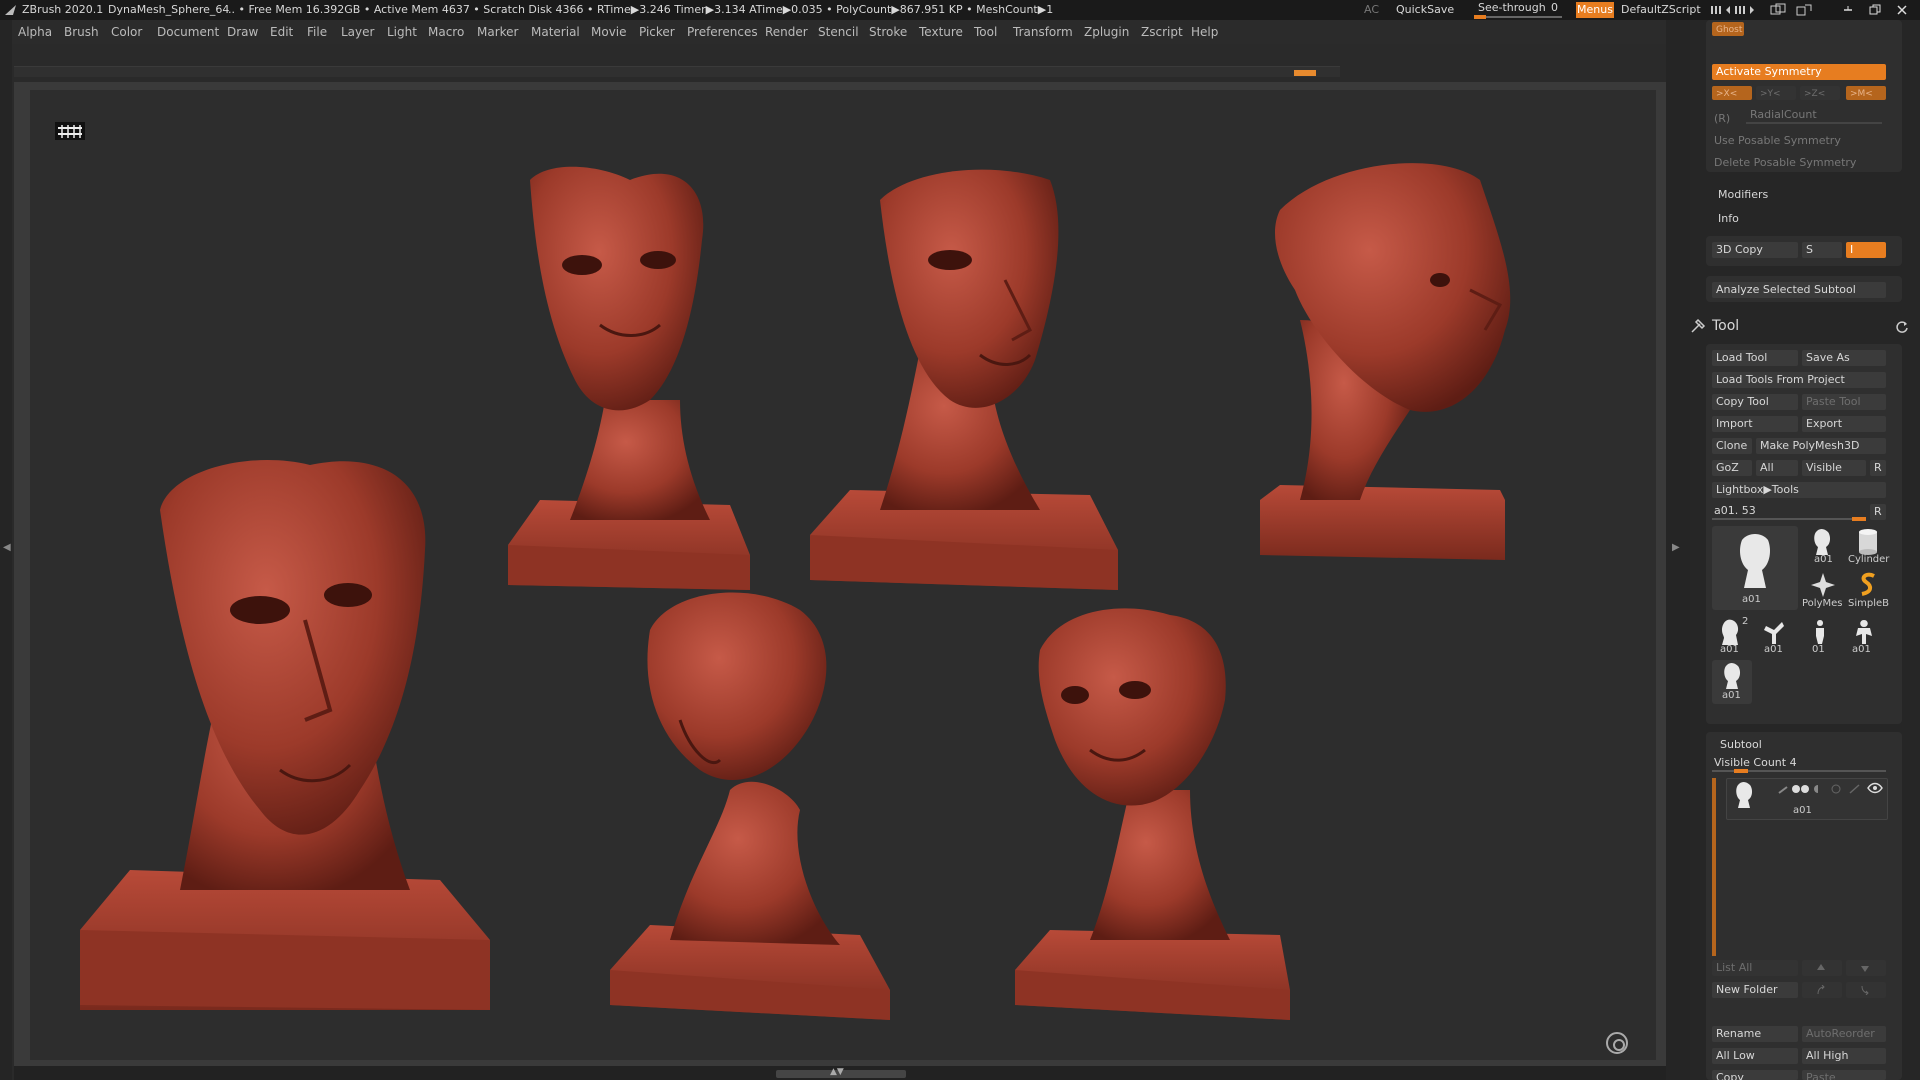 The image size is (1920, 1080). I want to click on symmetry-y-button: >Y<, so click(1776, 93).